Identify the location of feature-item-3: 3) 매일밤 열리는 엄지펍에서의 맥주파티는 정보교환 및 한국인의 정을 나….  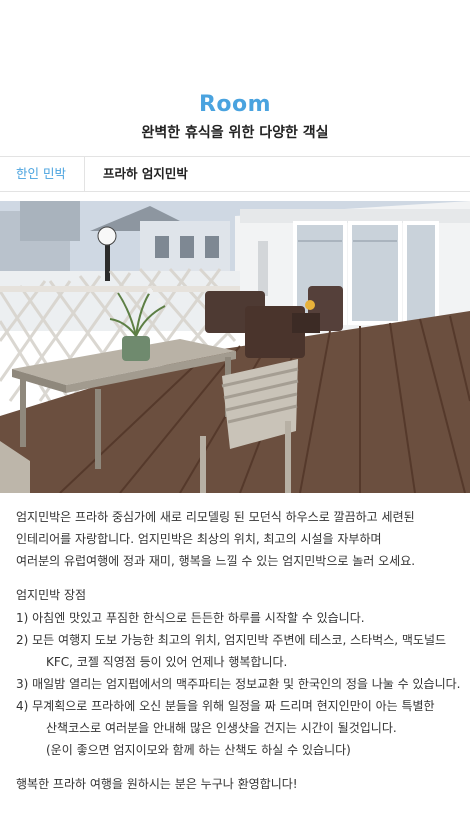
(238, 684).